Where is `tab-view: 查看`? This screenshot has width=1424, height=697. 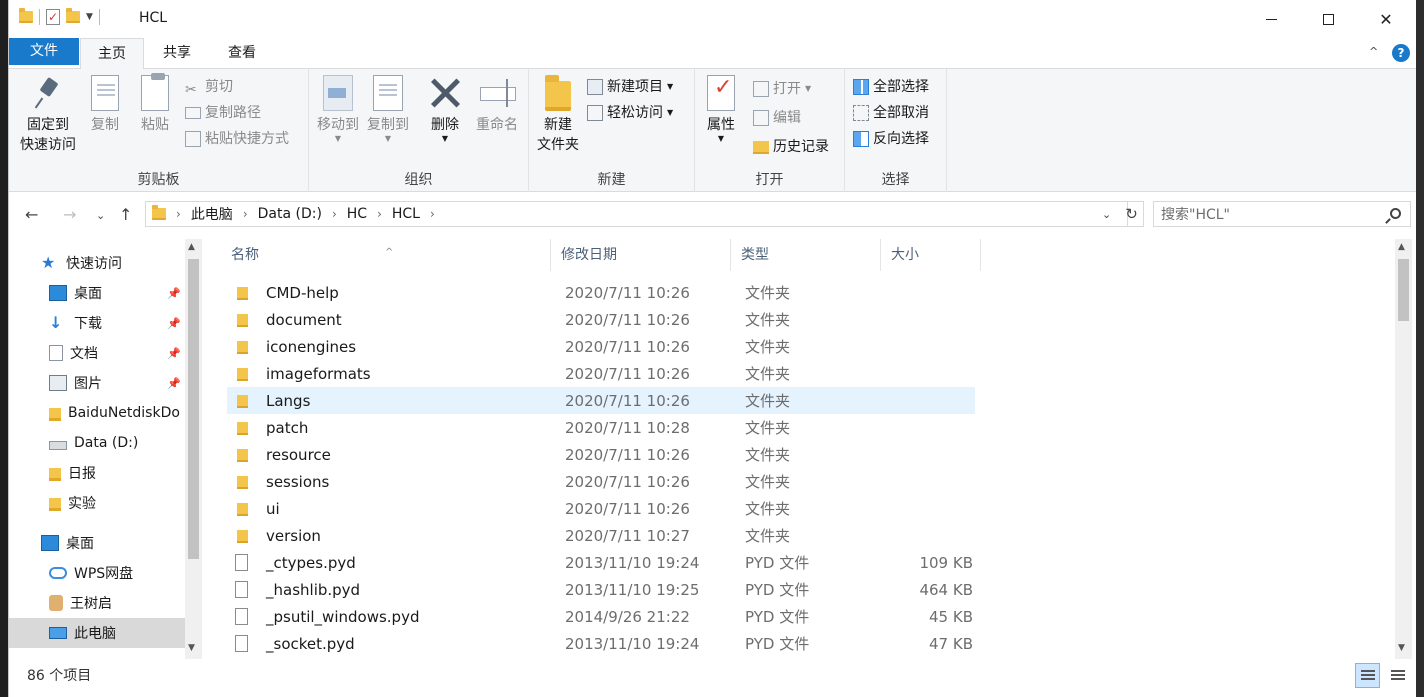 tab-view: 查看 is located at coordinates (242, 53).